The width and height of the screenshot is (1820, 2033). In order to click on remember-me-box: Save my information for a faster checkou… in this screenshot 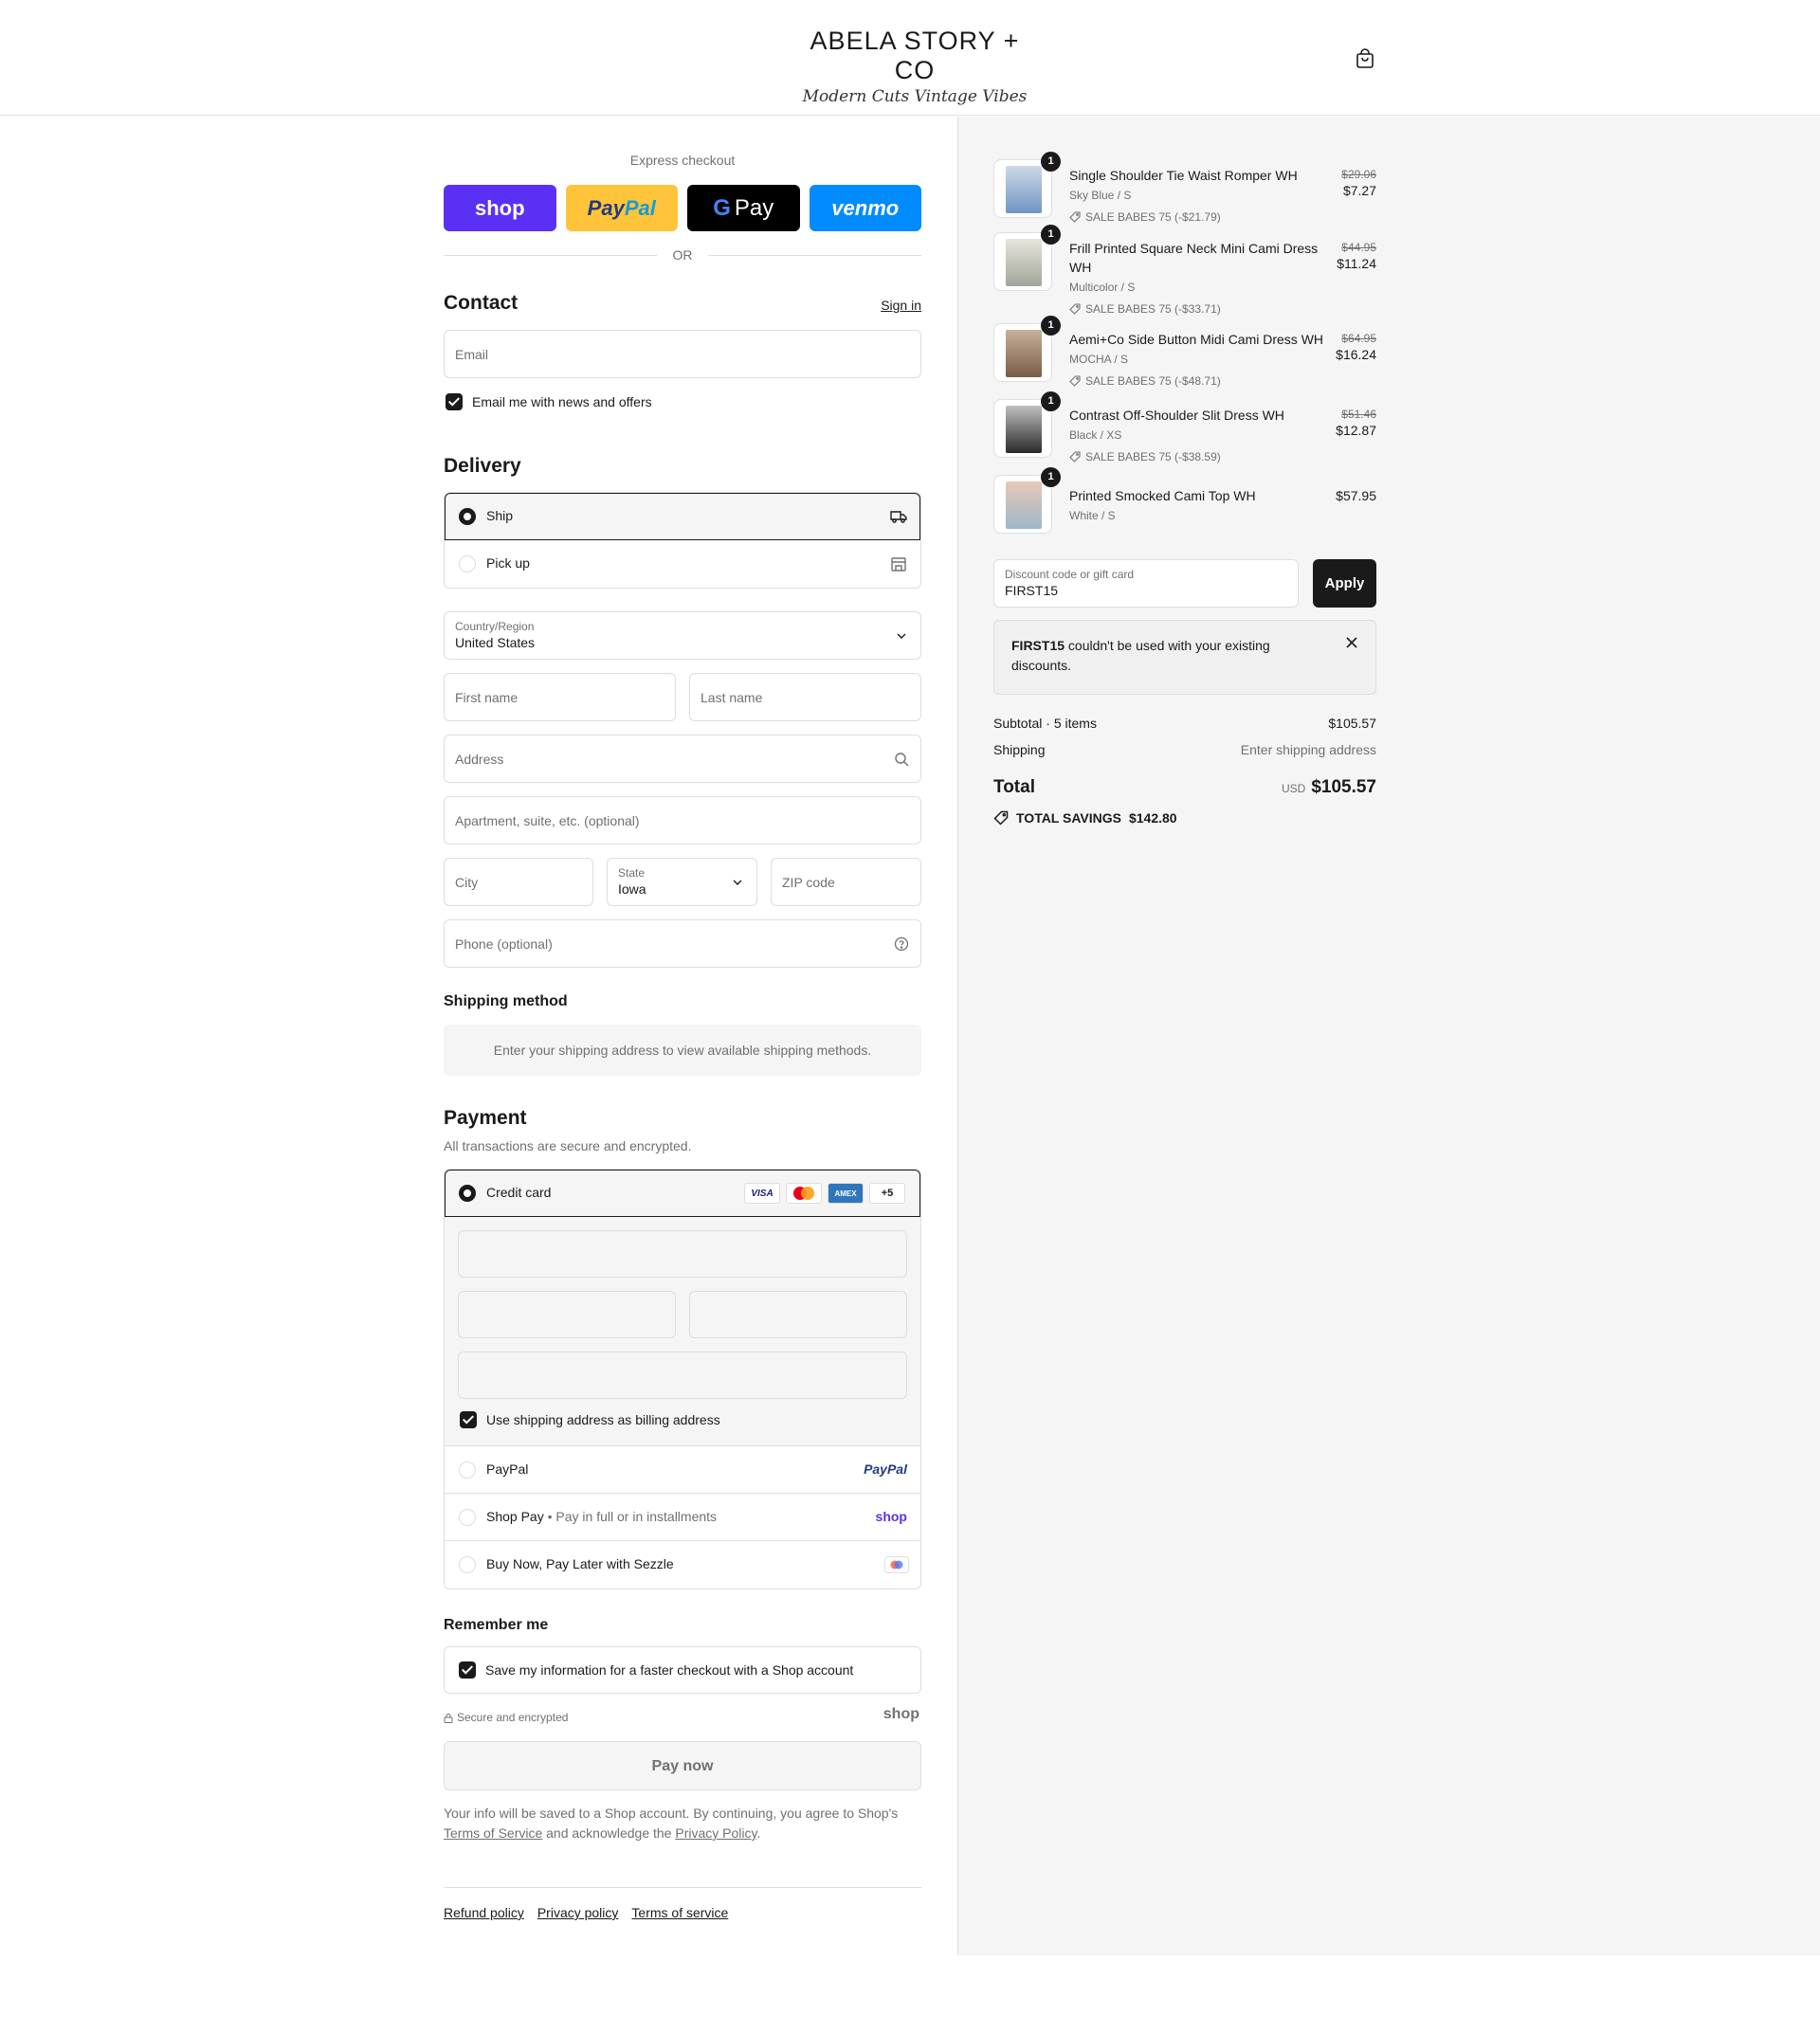, I will do `click(682, 1670)`.